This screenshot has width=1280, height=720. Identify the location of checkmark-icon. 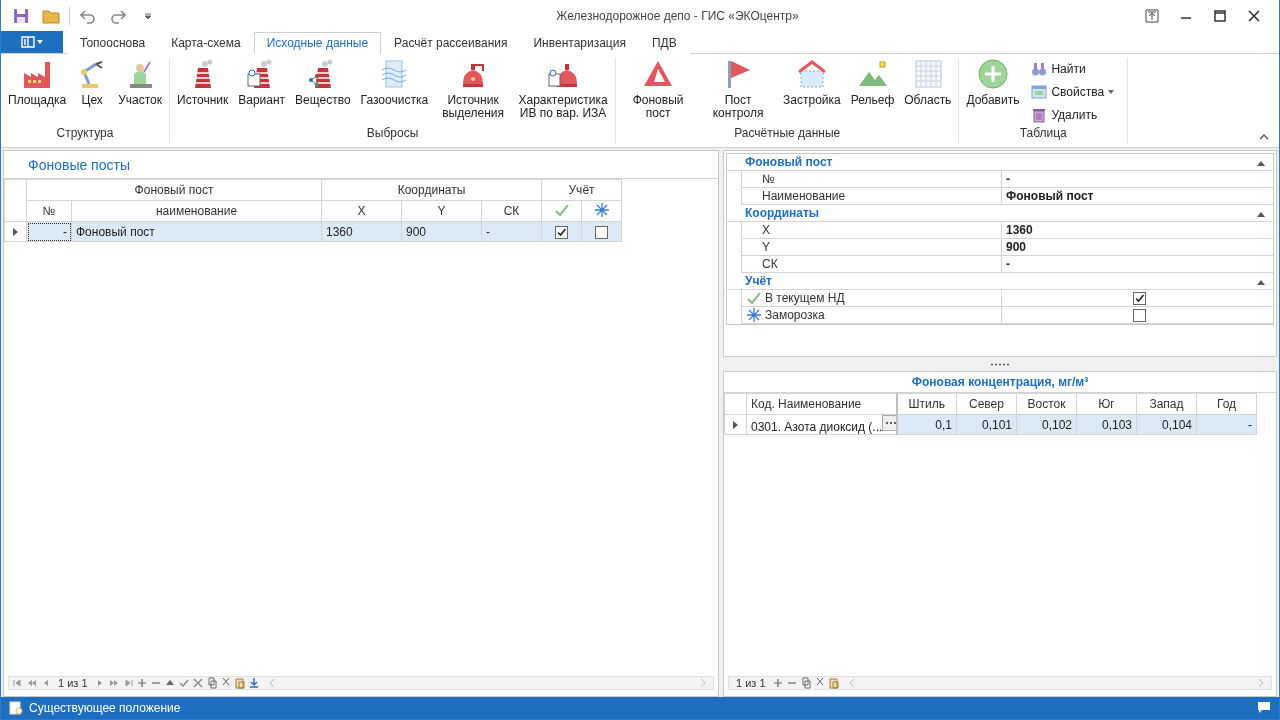
(754, 298).